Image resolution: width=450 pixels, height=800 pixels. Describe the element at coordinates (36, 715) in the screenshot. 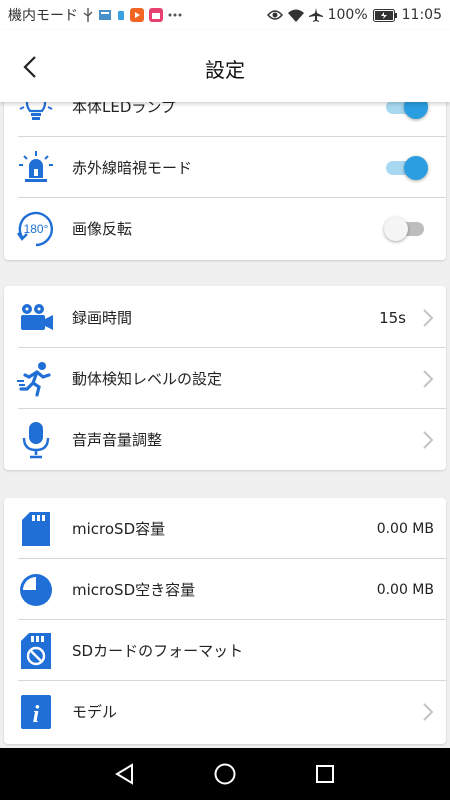

I see `svg-text: i` at that location.